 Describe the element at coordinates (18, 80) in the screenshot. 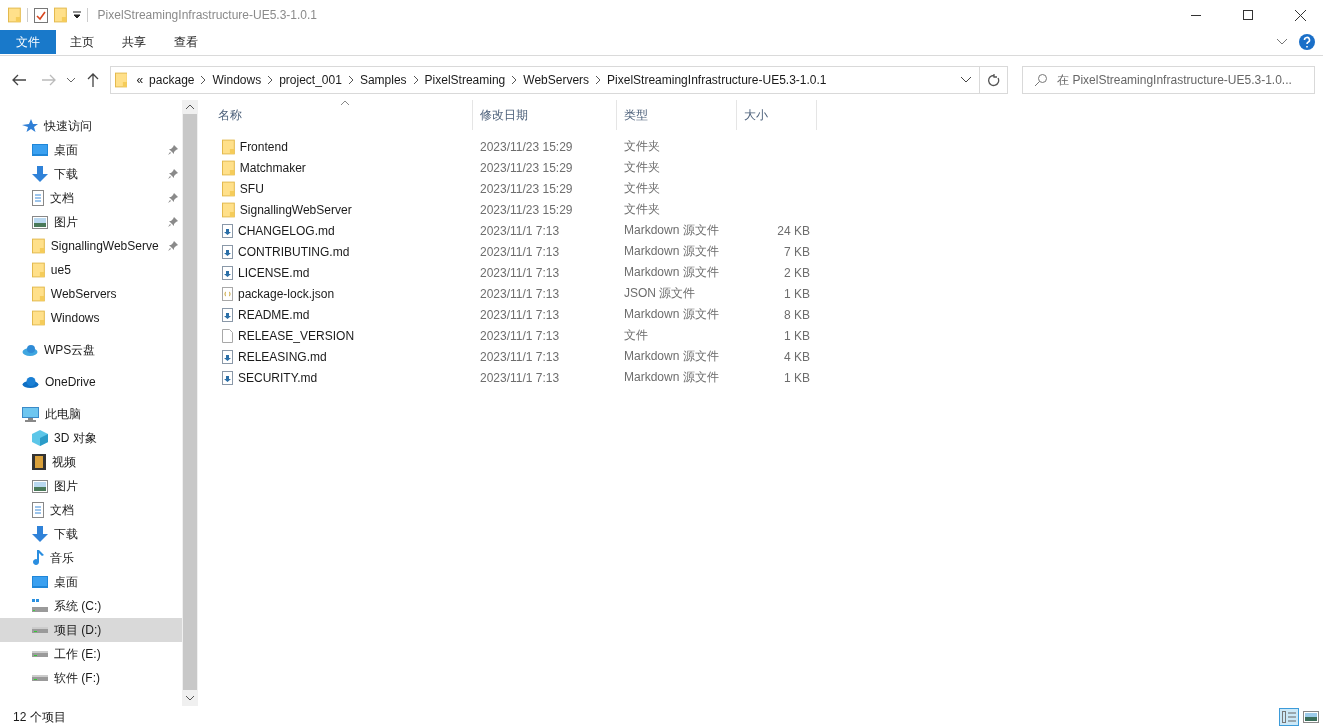

I see `back-arrow-icon` at that location.